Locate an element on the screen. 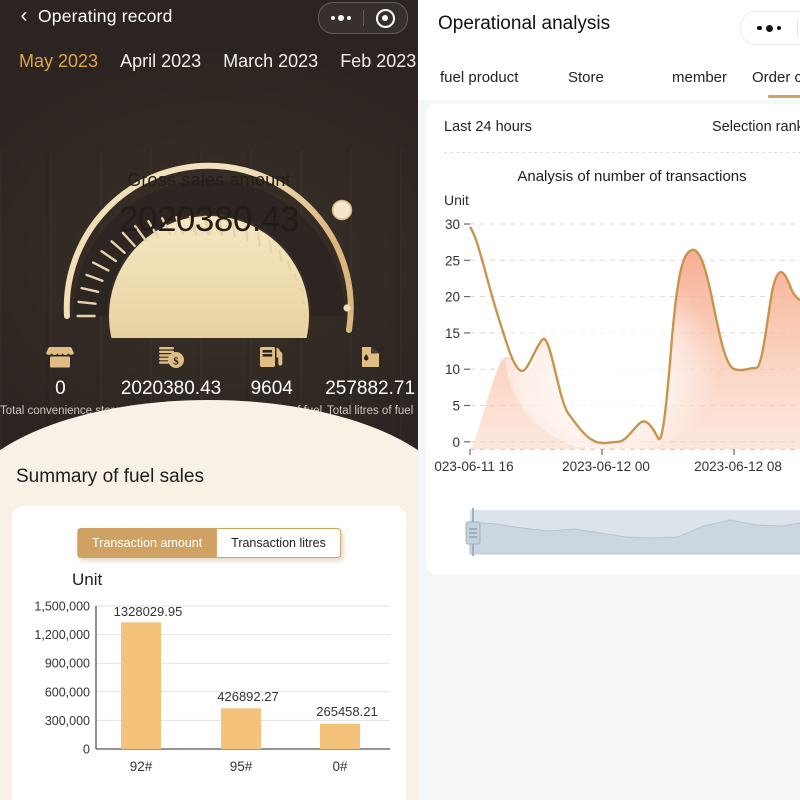 The width and height of the screenshot is (800, 800). time-range-filter: Last 24 hours is located at coordinates (488, 127).